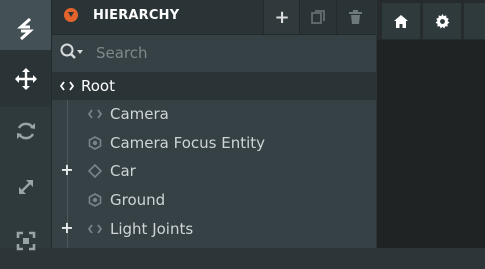  What do you see at coordinates (474, 21) in the screenshot?
I see `more-button` at bounding box center [474, 21].